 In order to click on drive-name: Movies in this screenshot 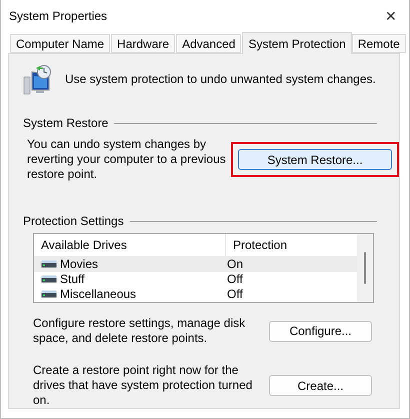, I will do `click(79, 263)`.